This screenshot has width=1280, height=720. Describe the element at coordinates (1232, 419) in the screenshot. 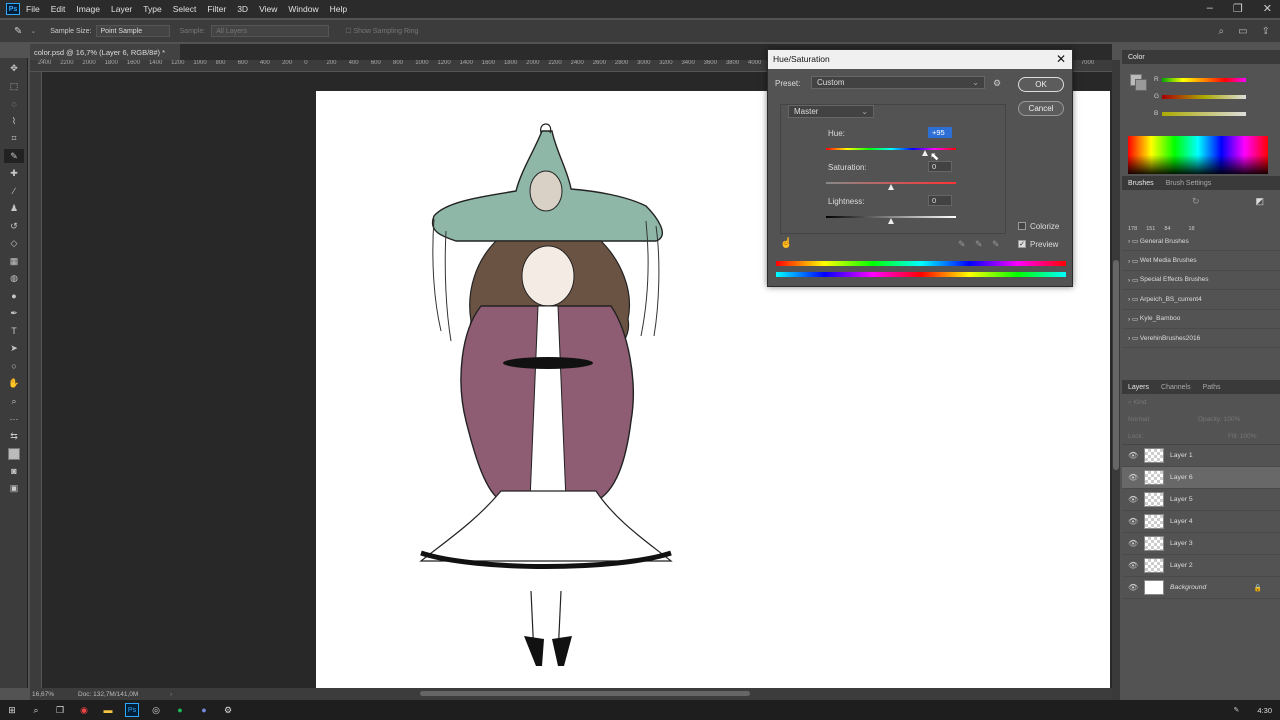

I see `opacity-value: 100%` at that location.